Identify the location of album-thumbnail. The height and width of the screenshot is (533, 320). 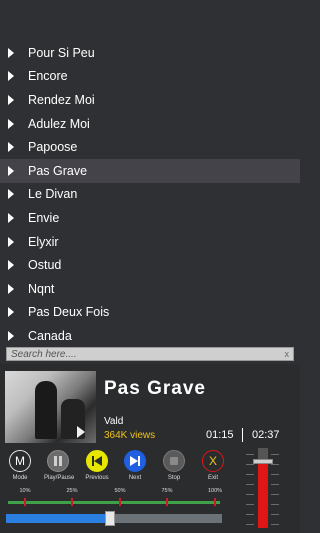
(50, 407).